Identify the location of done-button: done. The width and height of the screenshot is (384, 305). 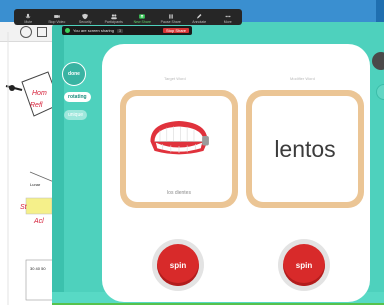
(74, 74).